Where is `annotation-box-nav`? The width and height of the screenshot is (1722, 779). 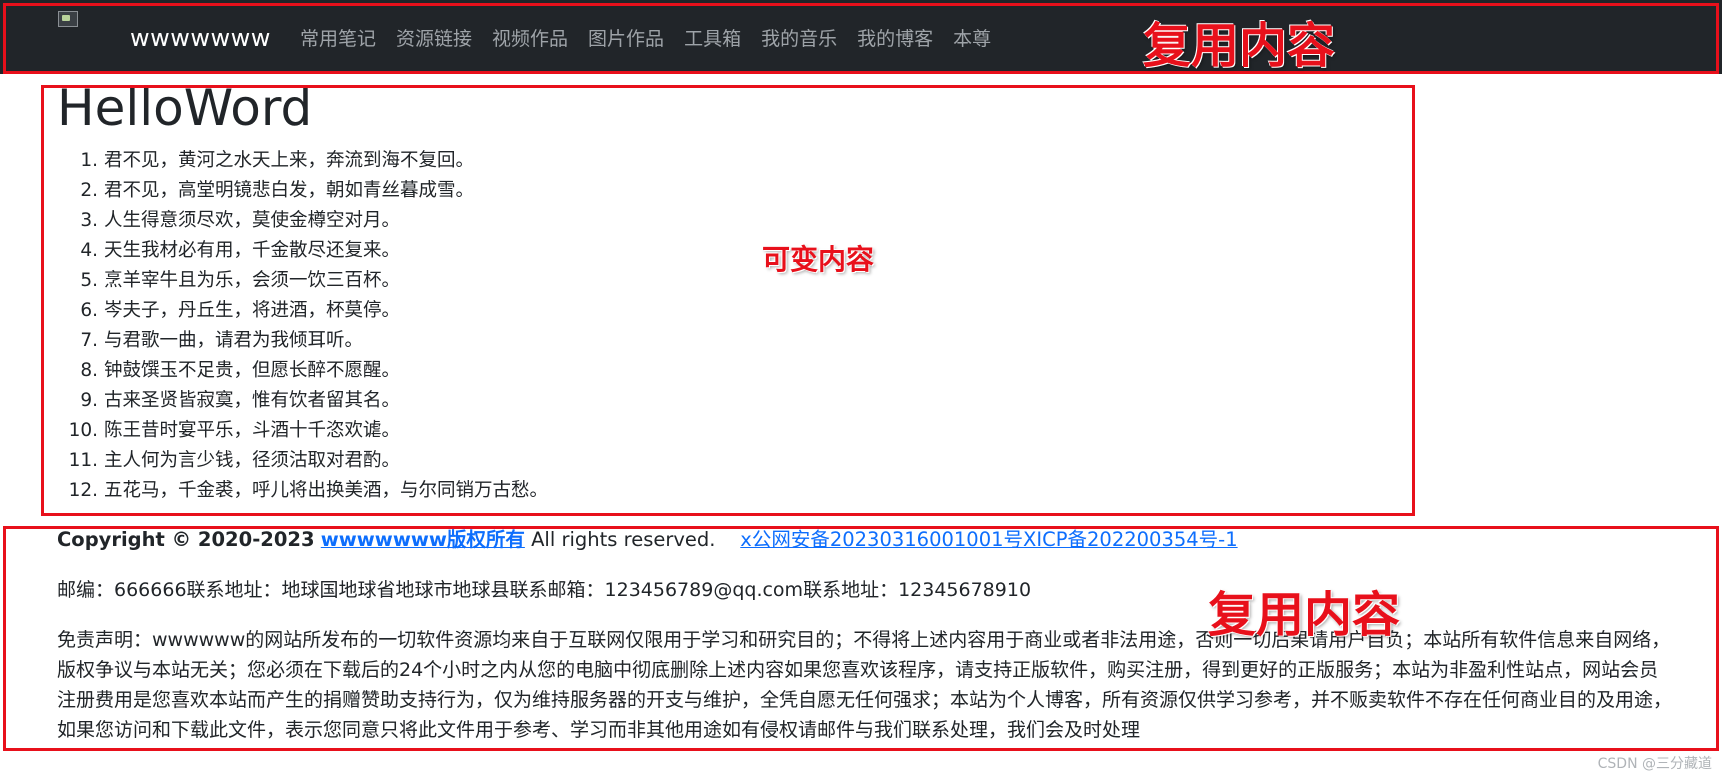 annotation-box-nav is located at coordinates (861, 38).